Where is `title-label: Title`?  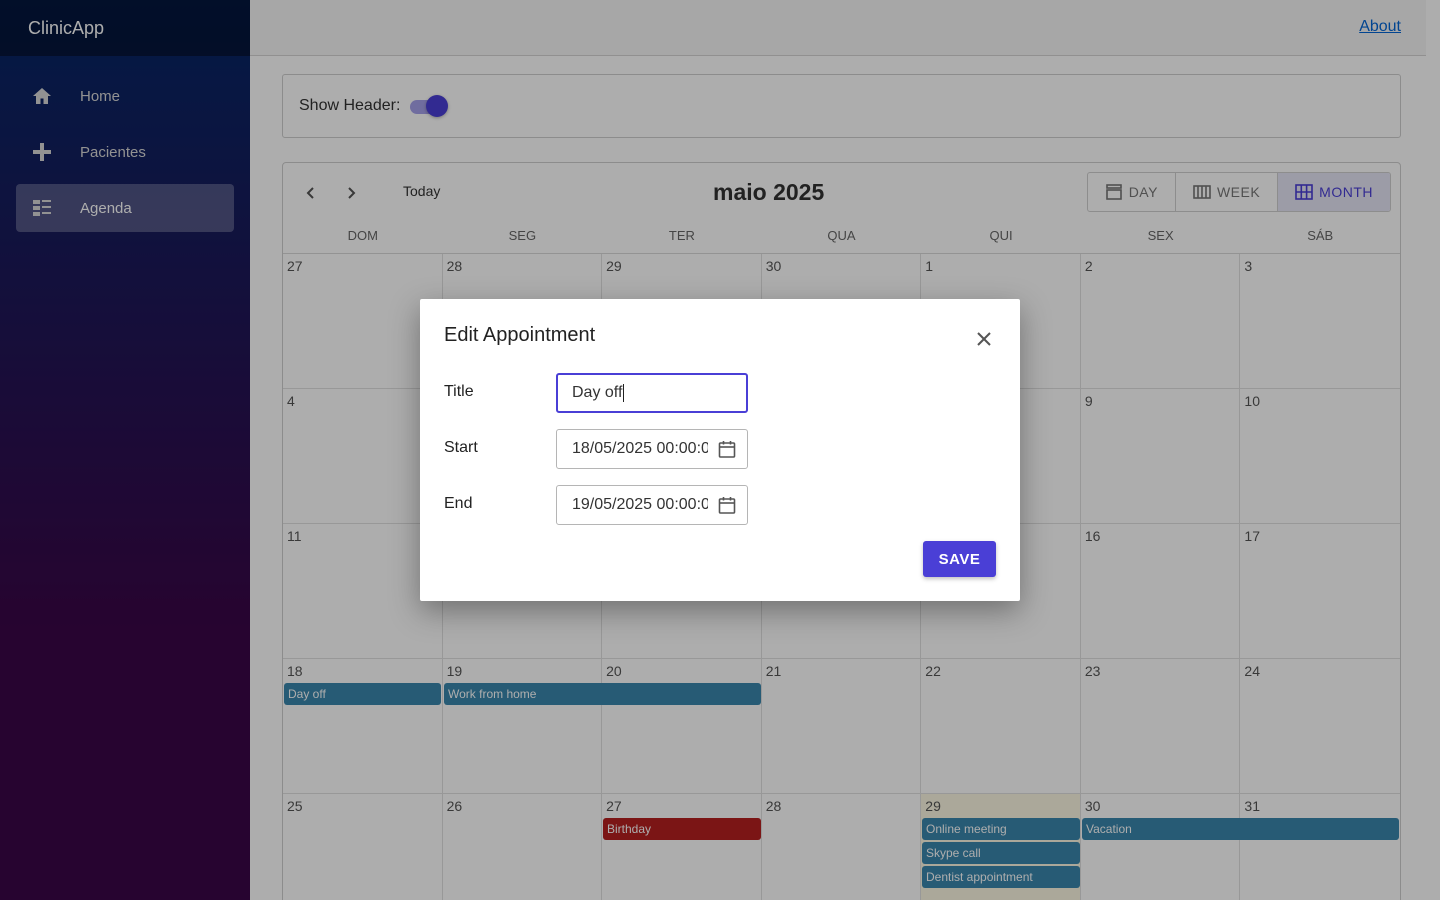
title-label: Title is located at coordinates (459, 391).